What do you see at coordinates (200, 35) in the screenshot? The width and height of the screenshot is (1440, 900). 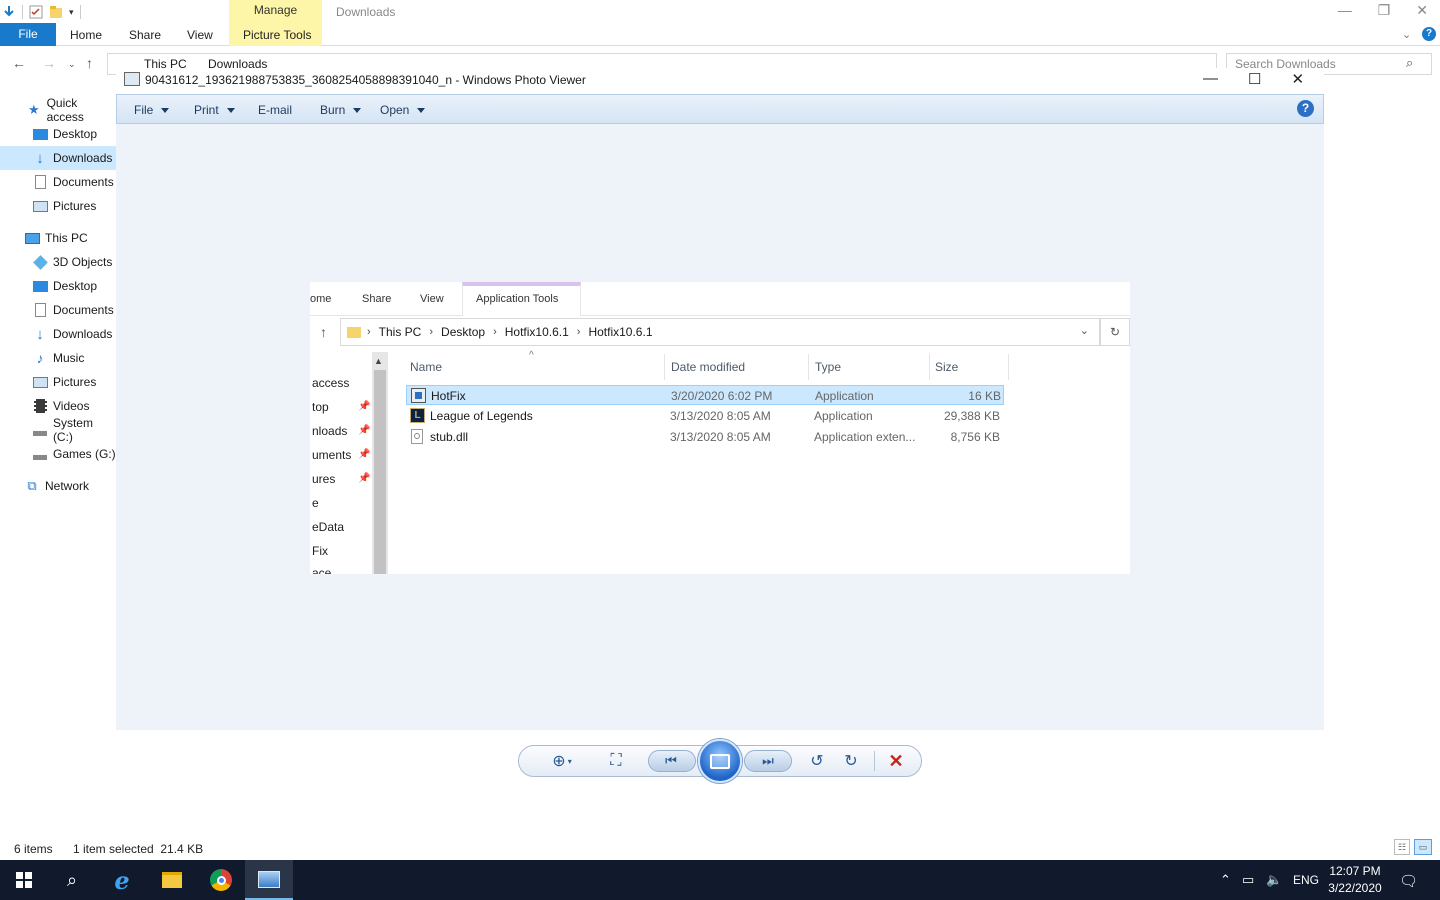 I see `tab-view: View` at bounding box center [200, 35].